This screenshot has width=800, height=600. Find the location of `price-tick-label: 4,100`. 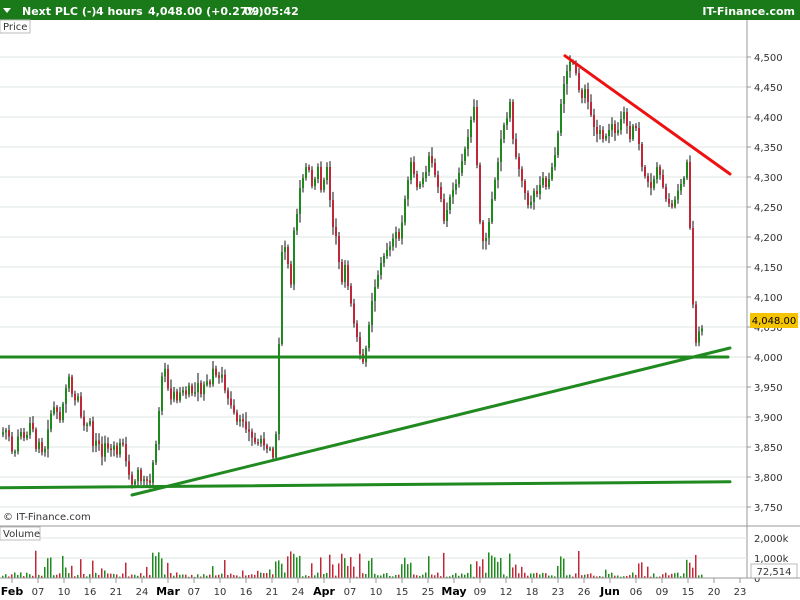

price-tick-label: 4,100 is located at coordinates (768, 298).